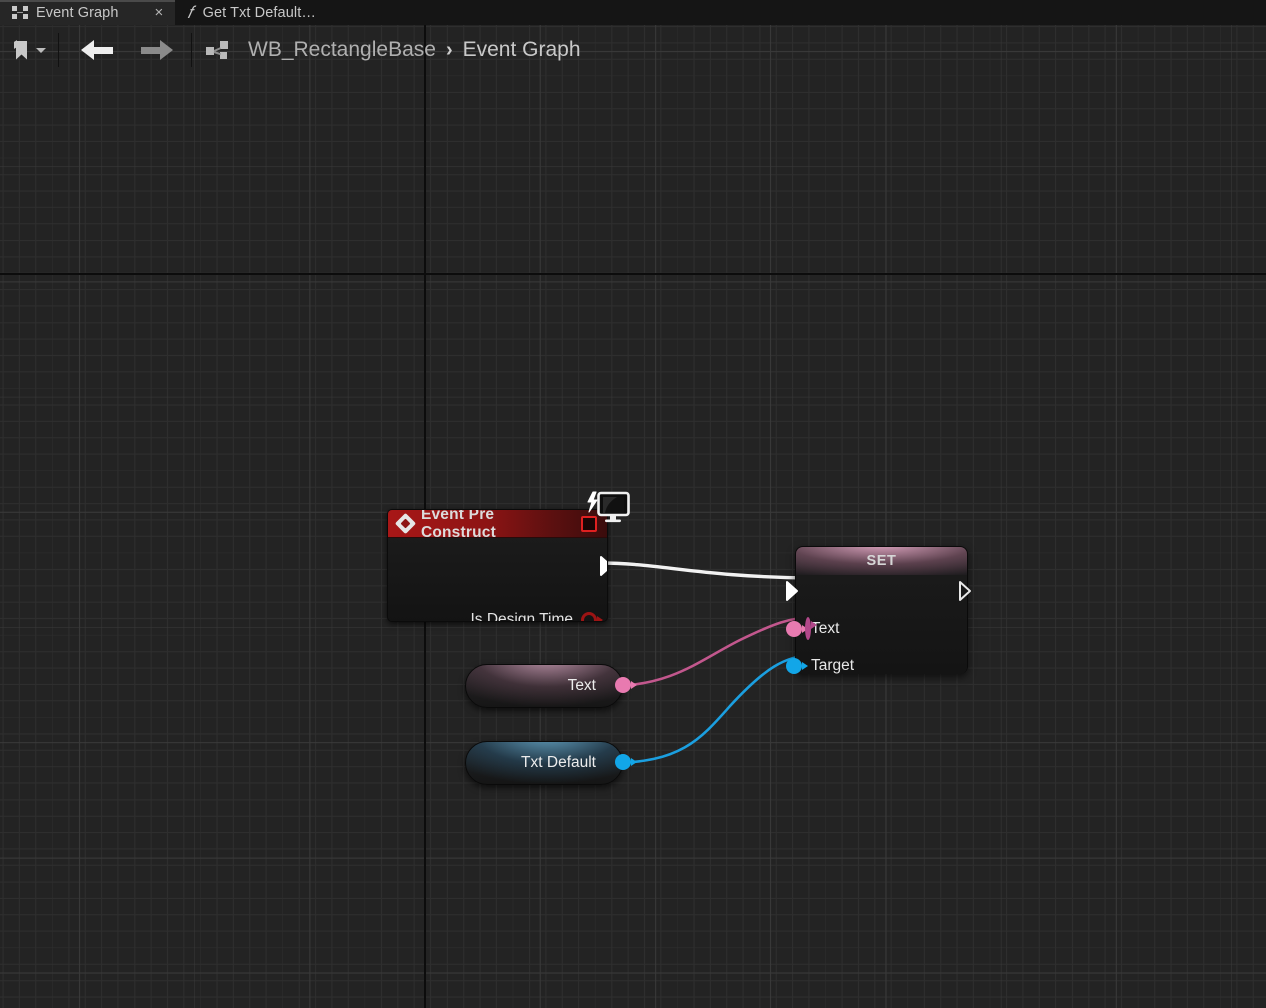  What do you see at coordinates (581, 685) in the screenshot?
I see `variable-label: Text` at bounding box center [581, 685].